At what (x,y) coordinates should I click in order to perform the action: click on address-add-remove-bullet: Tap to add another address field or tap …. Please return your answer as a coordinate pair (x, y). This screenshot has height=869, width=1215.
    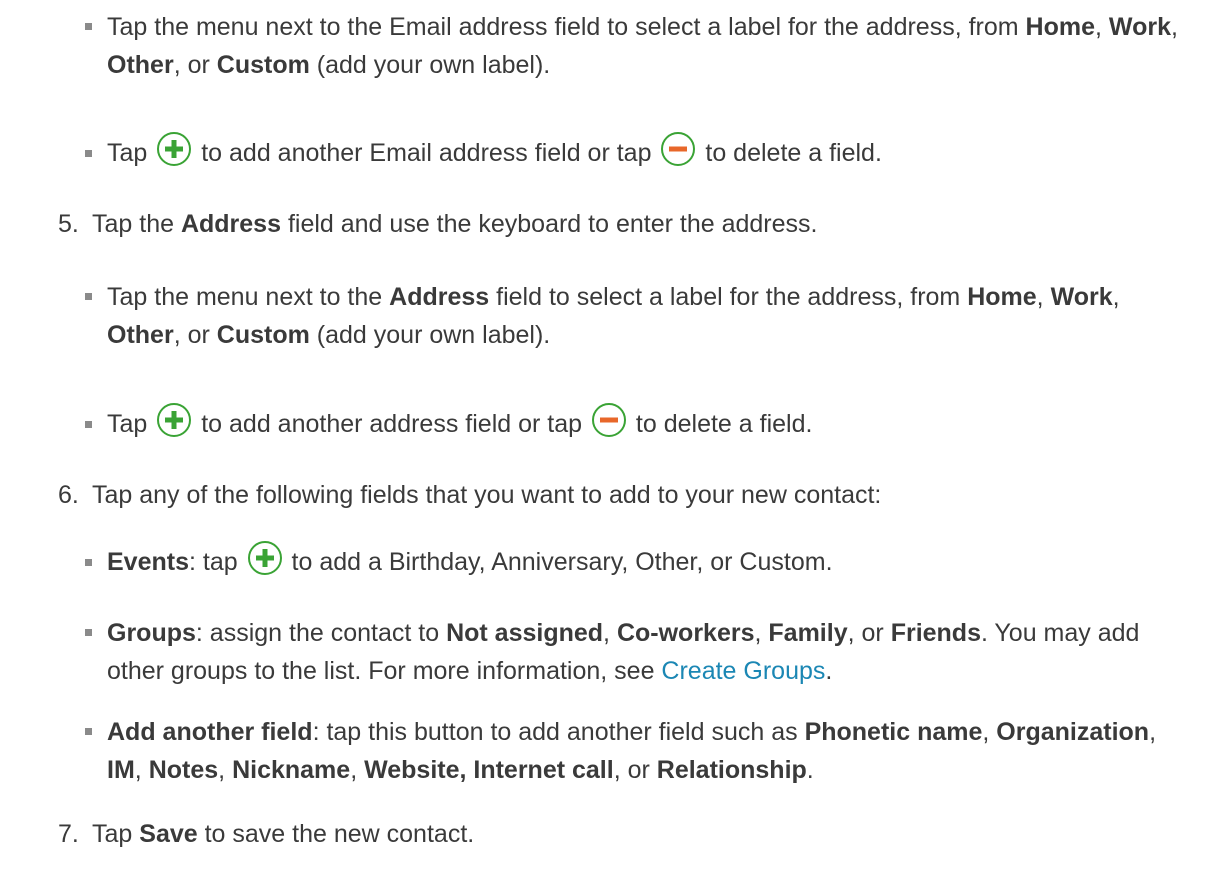
    Looking at the image, I should click on (640, 424).